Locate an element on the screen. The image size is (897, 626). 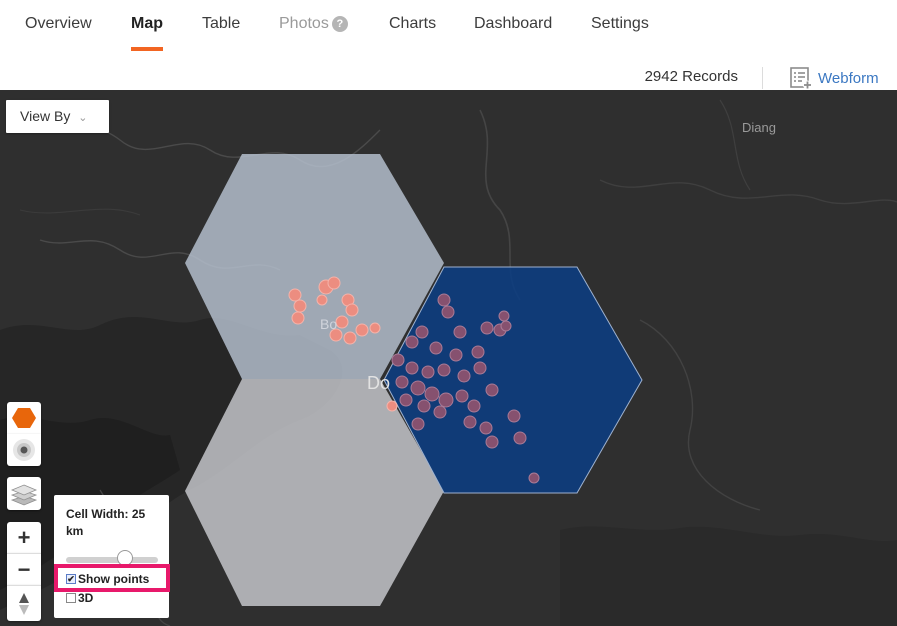
radial-target-icon is located at coordinates (24, 450).